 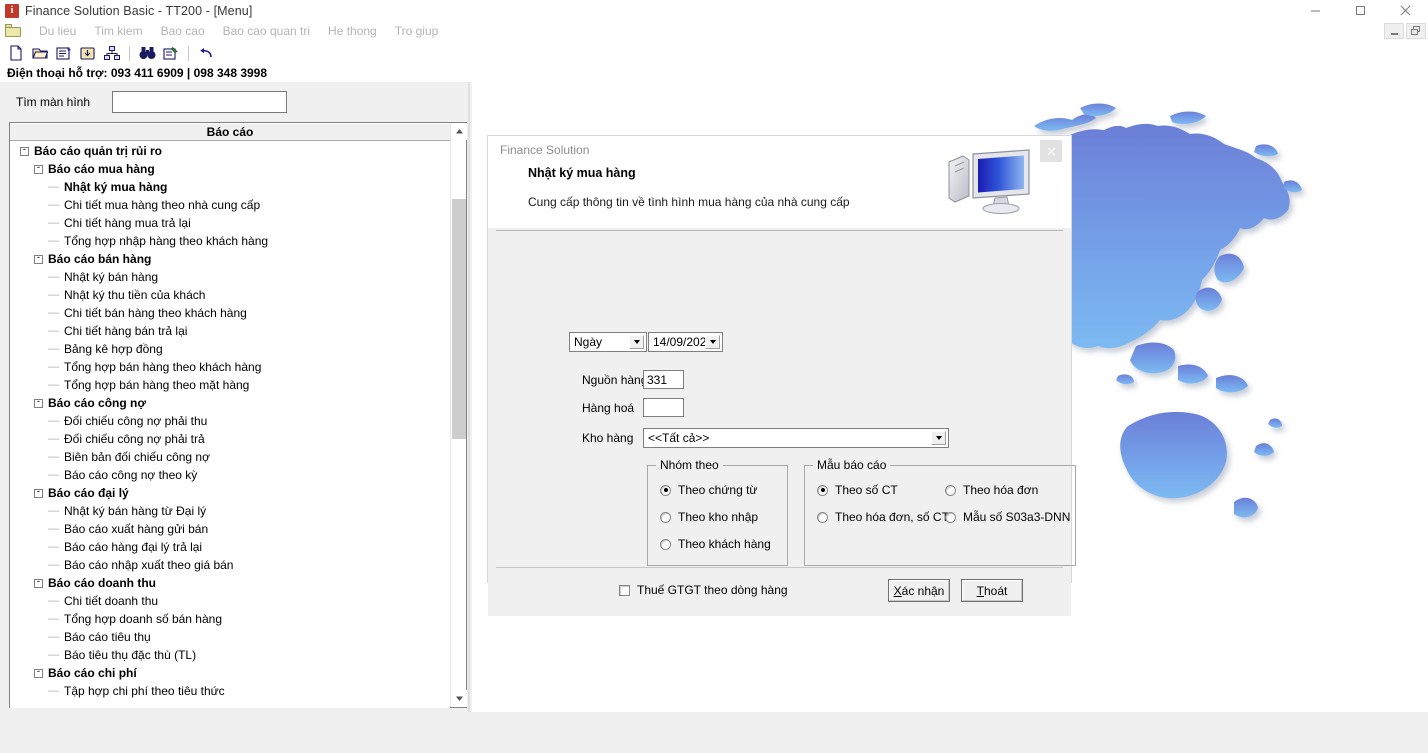 I want to click on binoculars-search-icon, so click(x=147, y=53).